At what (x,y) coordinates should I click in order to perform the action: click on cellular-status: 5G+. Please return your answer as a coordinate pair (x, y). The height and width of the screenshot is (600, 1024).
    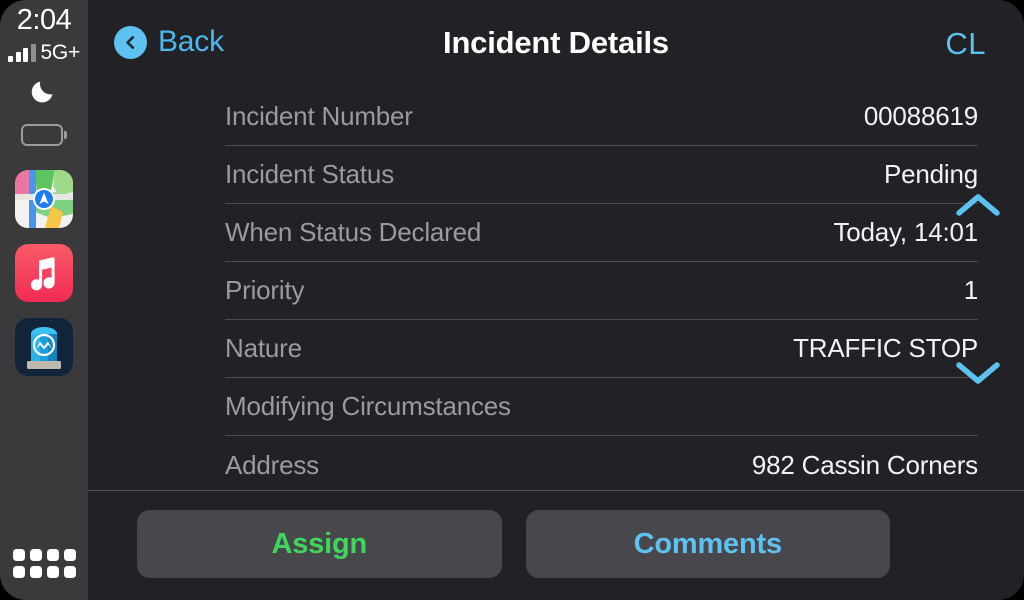
    Looking at the image, I should click on (44, 52).